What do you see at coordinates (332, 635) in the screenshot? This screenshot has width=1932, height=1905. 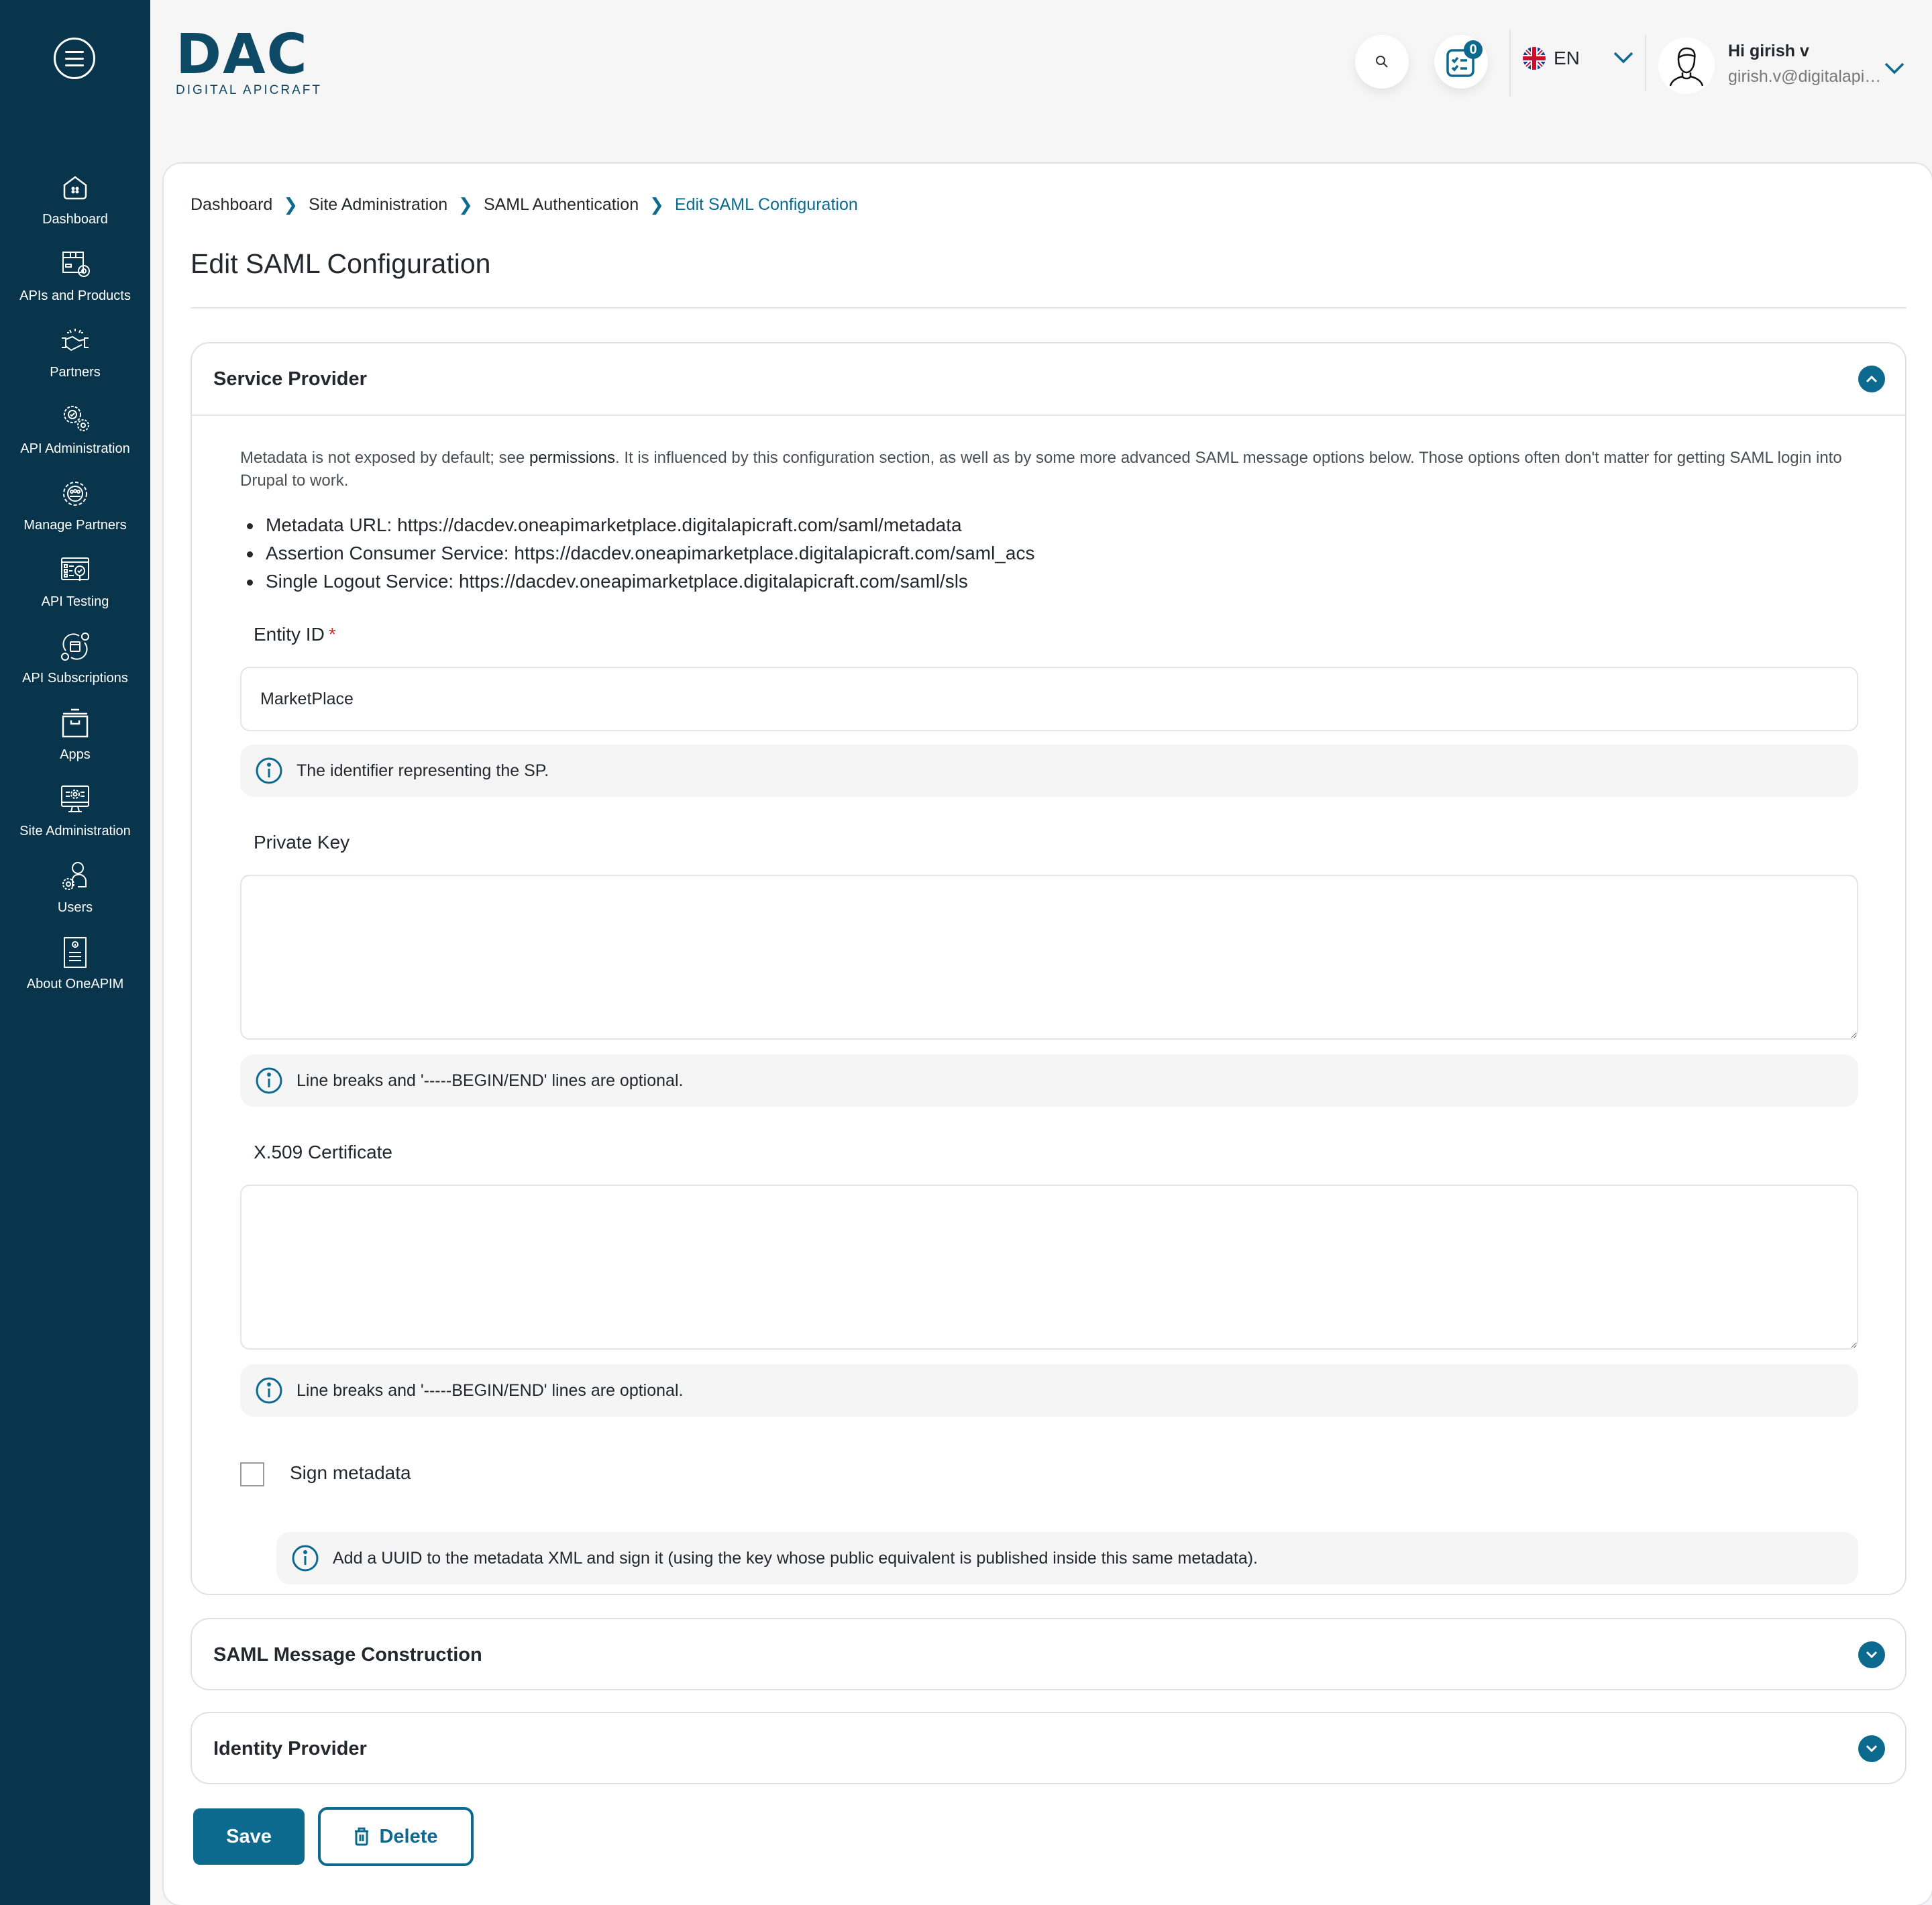 I see `required-marker: *` at bounding box center [332, 635].